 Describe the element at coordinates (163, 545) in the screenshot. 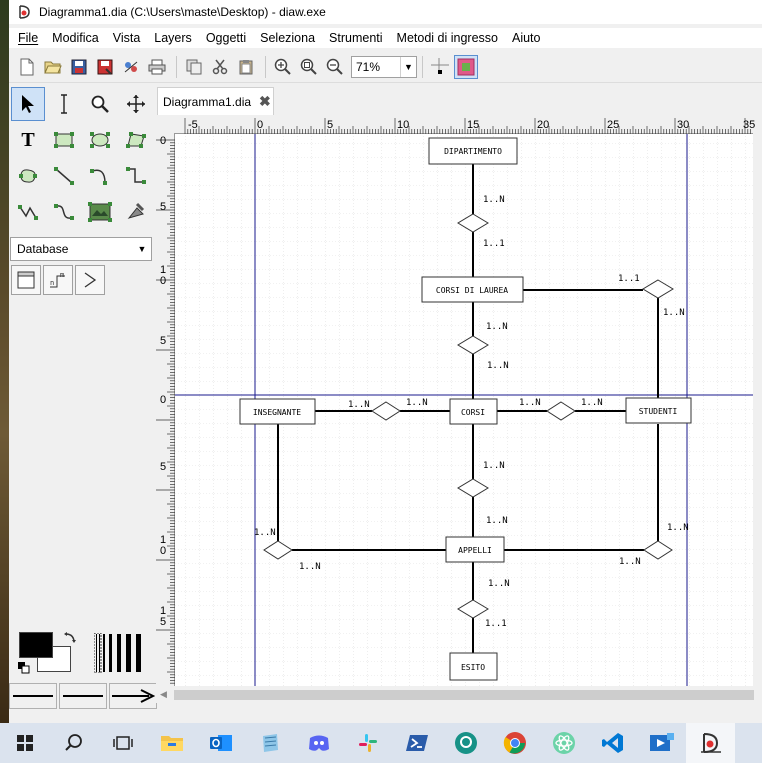

I see `ruler-tick-label: 10` at that location.